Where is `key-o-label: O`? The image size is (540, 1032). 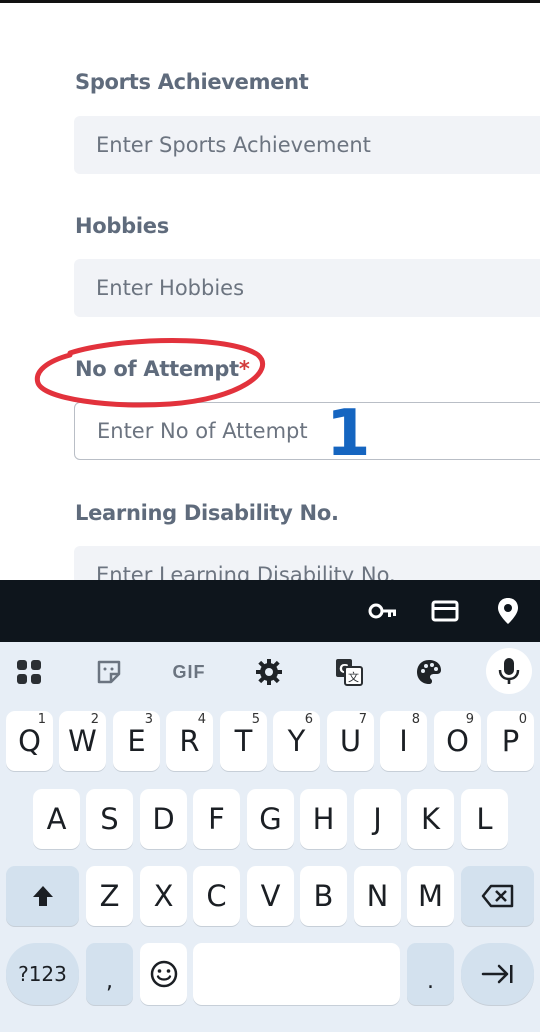 key-o-label: O is located at coordinates (457, 741).